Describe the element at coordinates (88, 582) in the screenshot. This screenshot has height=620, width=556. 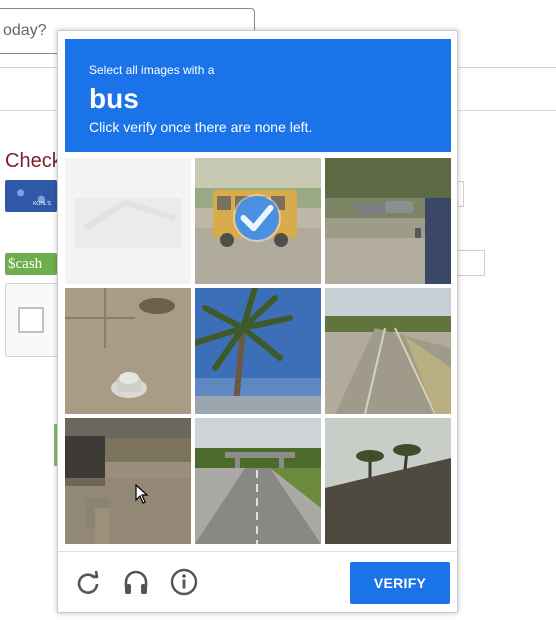
I see `reload-icon` at that location.